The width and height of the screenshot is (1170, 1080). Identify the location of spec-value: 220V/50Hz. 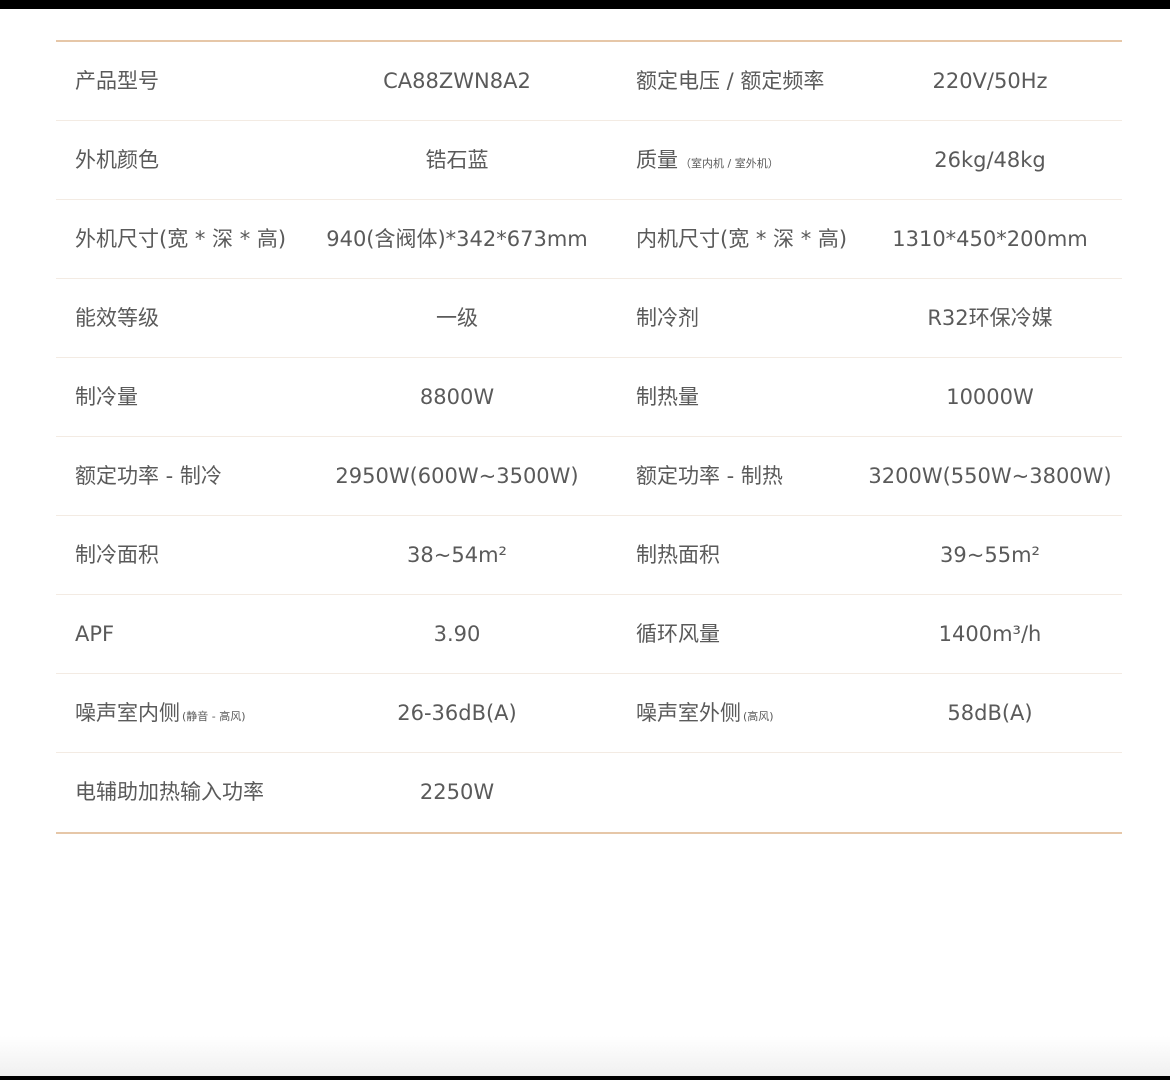
(990, 80).